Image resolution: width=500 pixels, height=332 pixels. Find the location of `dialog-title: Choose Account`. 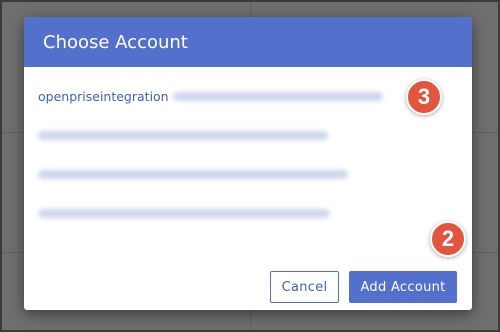

dialog-title: Choose Account is located at coordinates (115, 42).